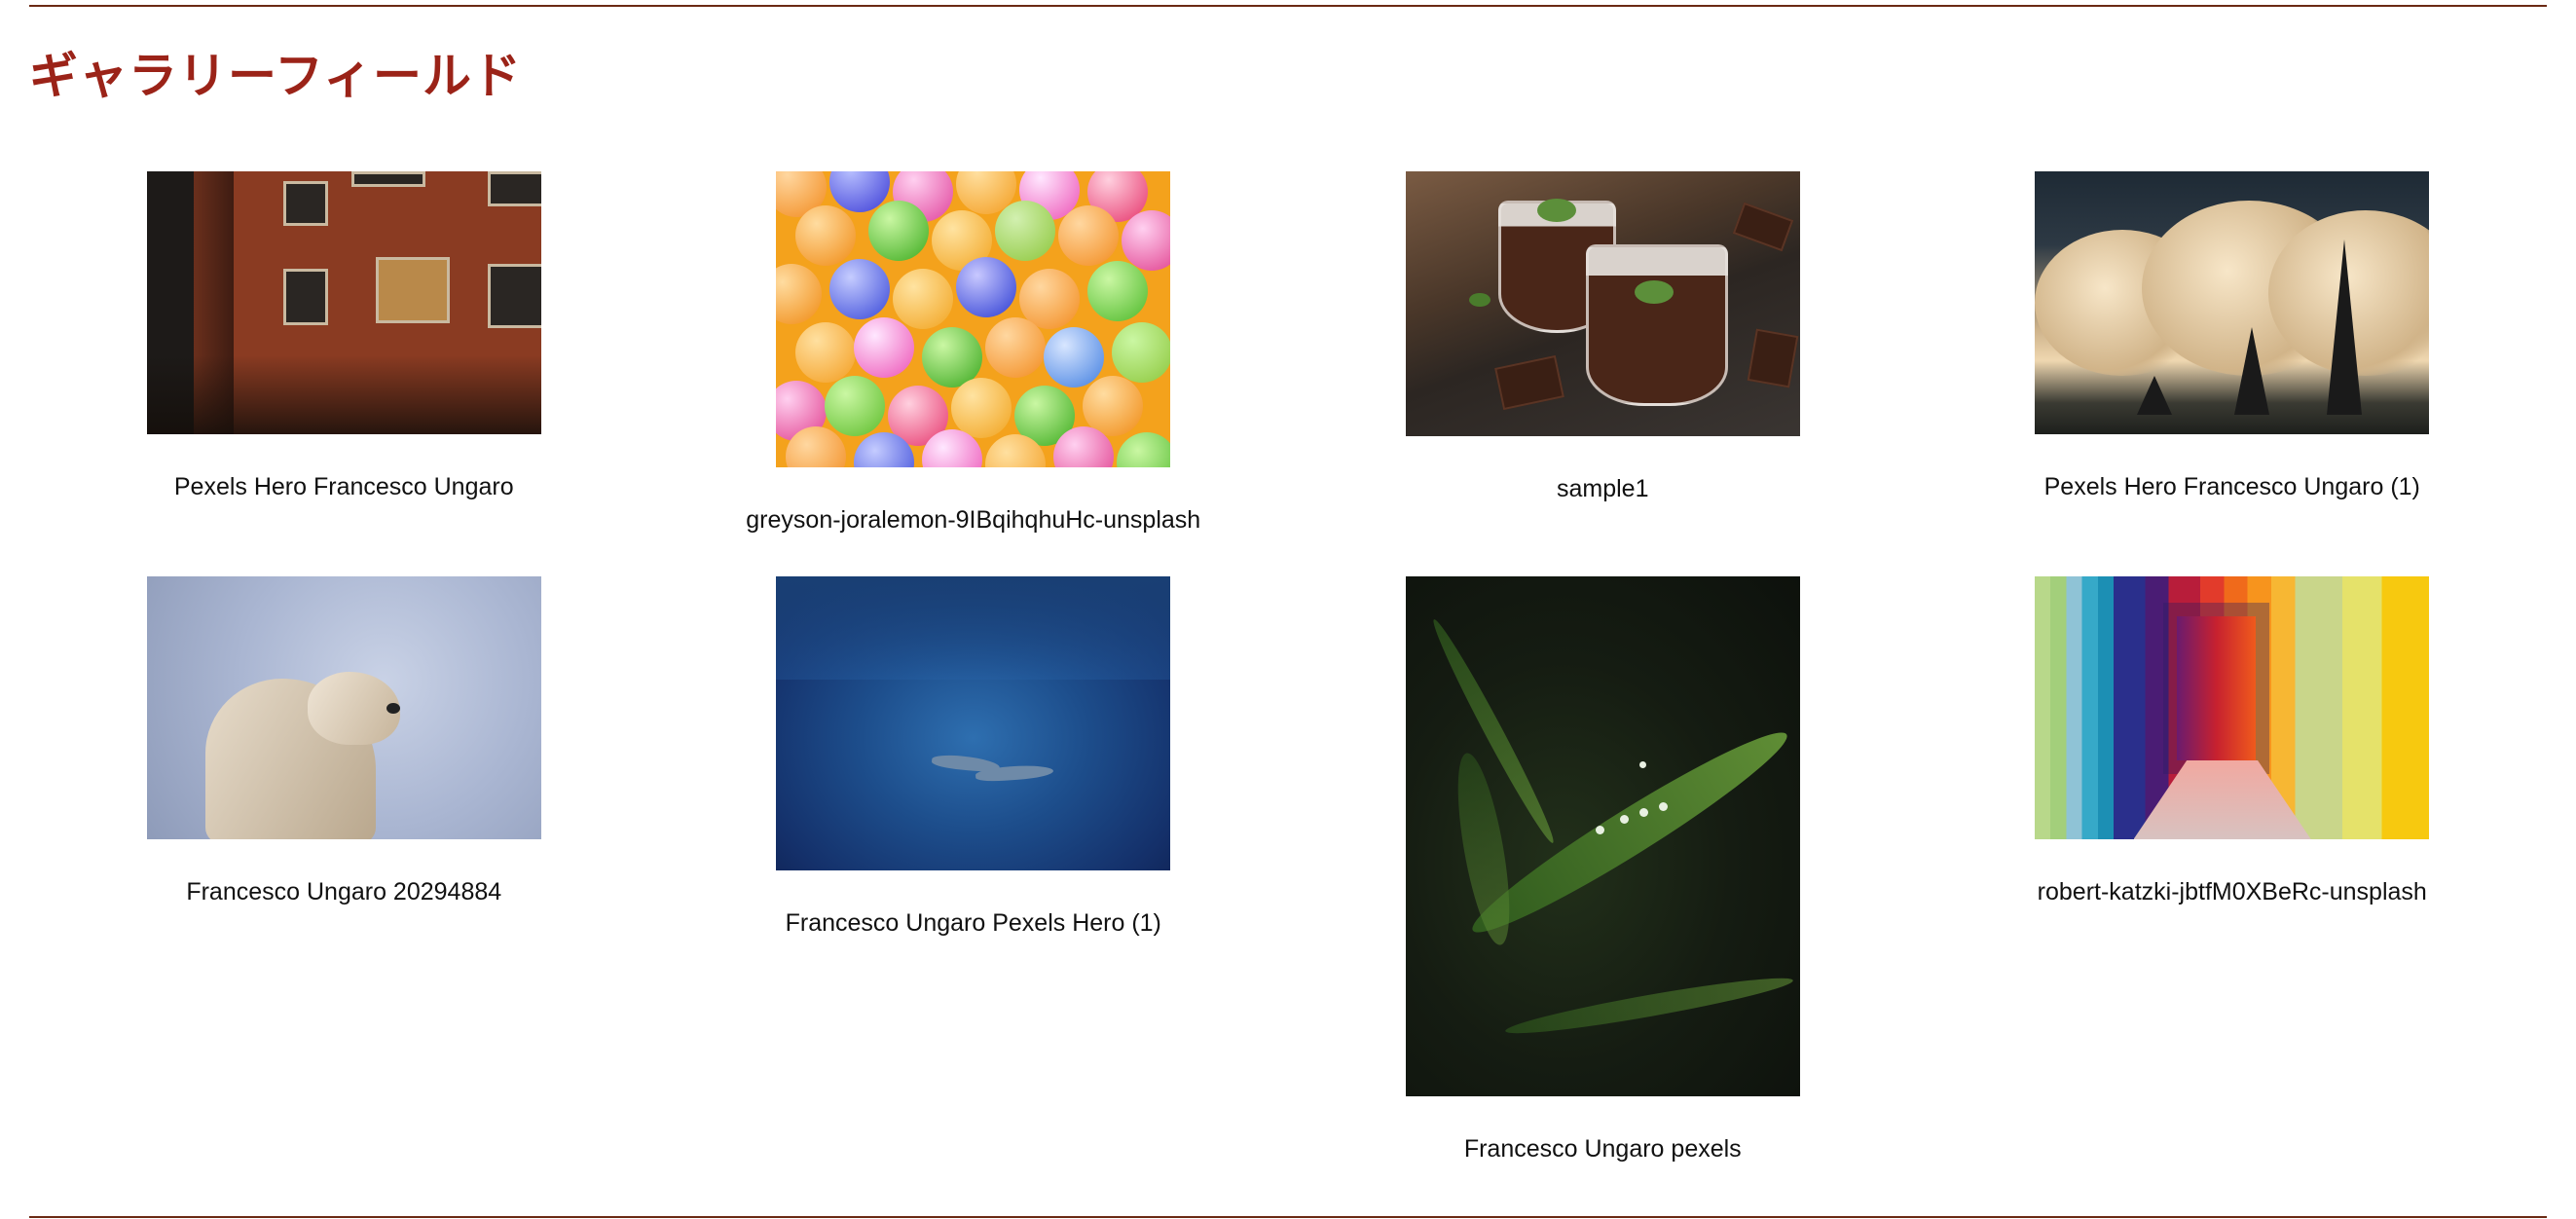 This screenshot has width=2576, height=1219. What do you see at coordinates (973, 723) in the screenshot?
I see `underwater-dolphins-image` at bounding box center [973, 723].